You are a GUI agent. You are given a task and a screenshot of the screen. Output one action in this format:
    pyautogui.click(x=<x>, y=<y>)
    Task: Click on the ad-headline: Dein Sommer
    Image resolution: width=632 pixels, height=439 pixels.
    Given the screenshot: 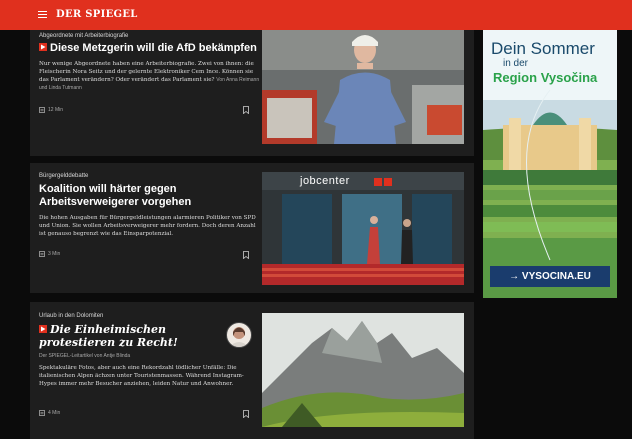 What is the action you would take?
    pyautogui.click(x=543, y=48)
    